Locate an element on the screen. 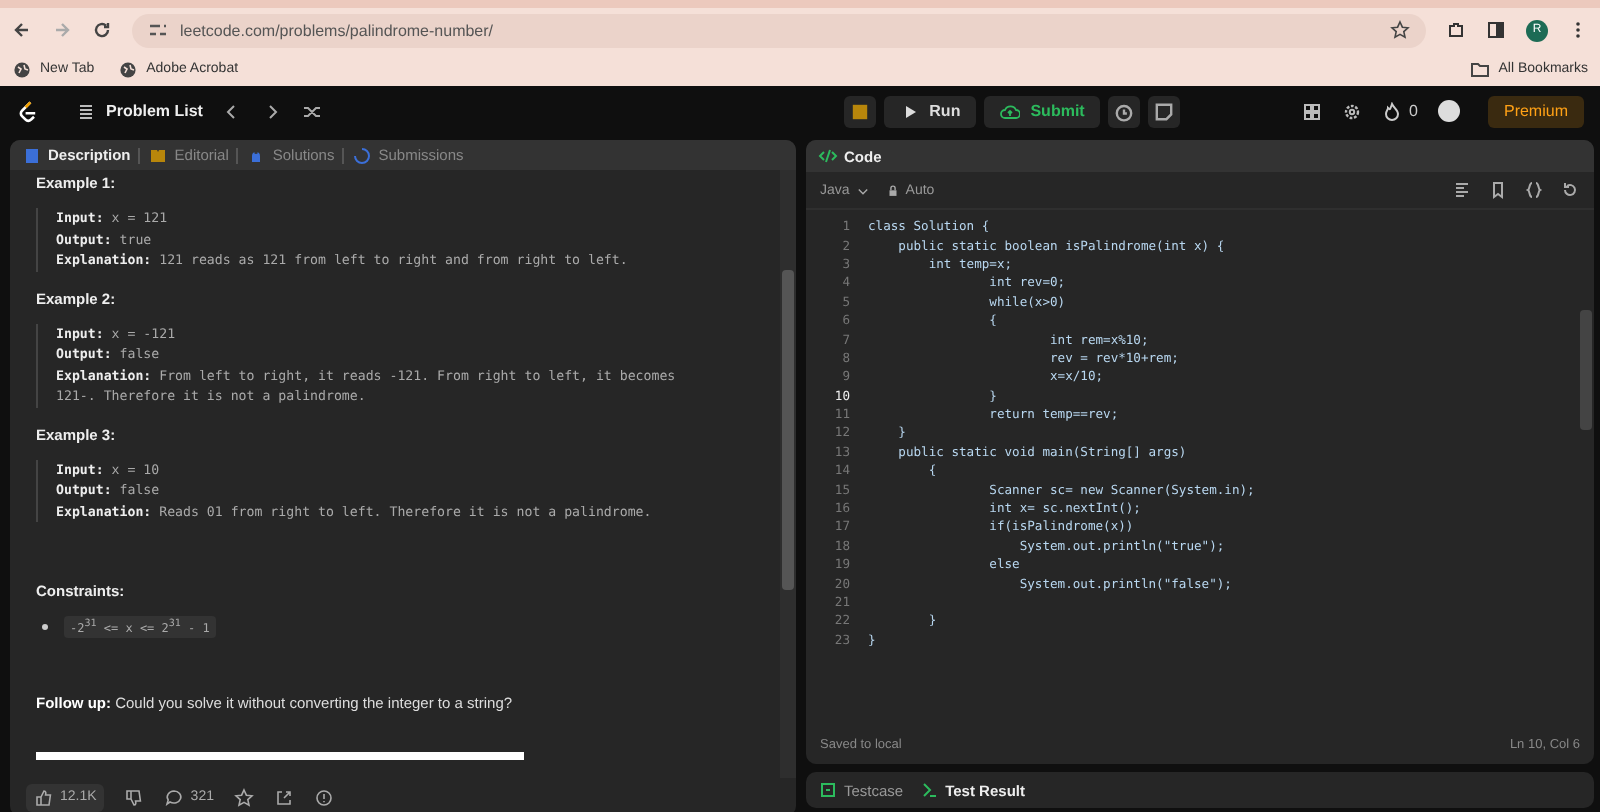 The width and height of the screenshot is (1600, 812). submit-button: Submit is located at coordinates (1042, 111).